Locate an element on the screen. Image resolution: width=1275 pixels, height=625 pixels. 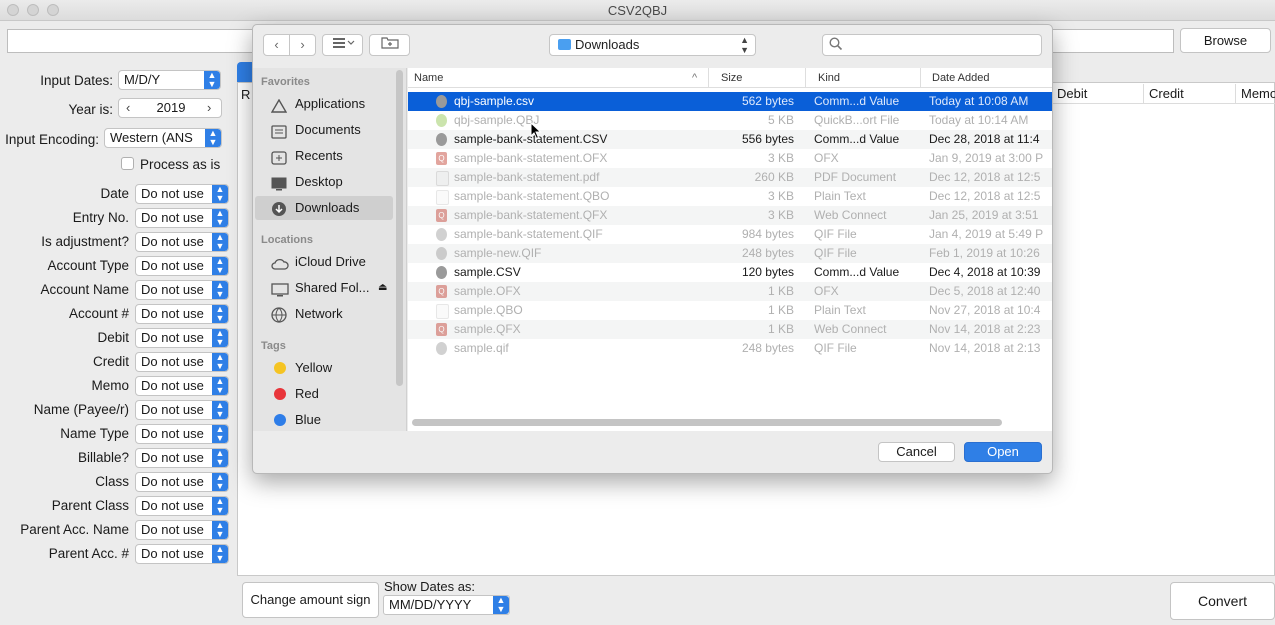
column-header-date-added: Date Added is located at coordinates (986, 78).